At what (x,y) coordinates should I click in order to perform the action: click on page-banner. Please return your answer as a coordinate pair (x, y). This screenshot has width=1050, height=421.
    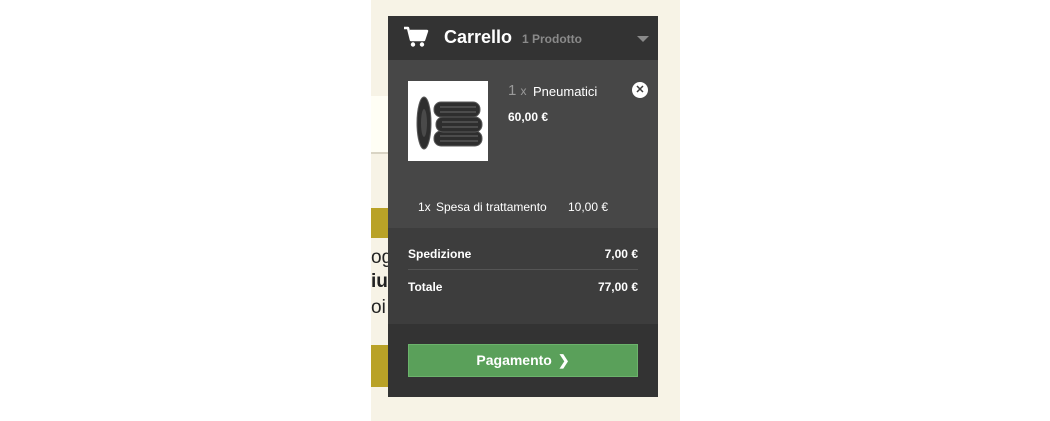
    Looking at the image, I should click on (379, 125).